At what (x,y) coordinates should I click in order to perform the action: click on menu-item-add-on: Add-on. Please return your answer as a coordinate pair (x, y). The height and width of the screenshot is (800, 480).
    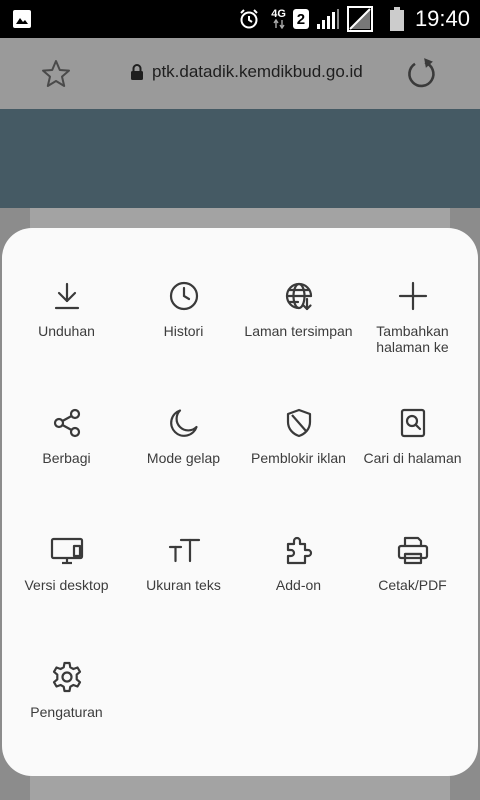
    Looking at the image, I should click on (298, 546).